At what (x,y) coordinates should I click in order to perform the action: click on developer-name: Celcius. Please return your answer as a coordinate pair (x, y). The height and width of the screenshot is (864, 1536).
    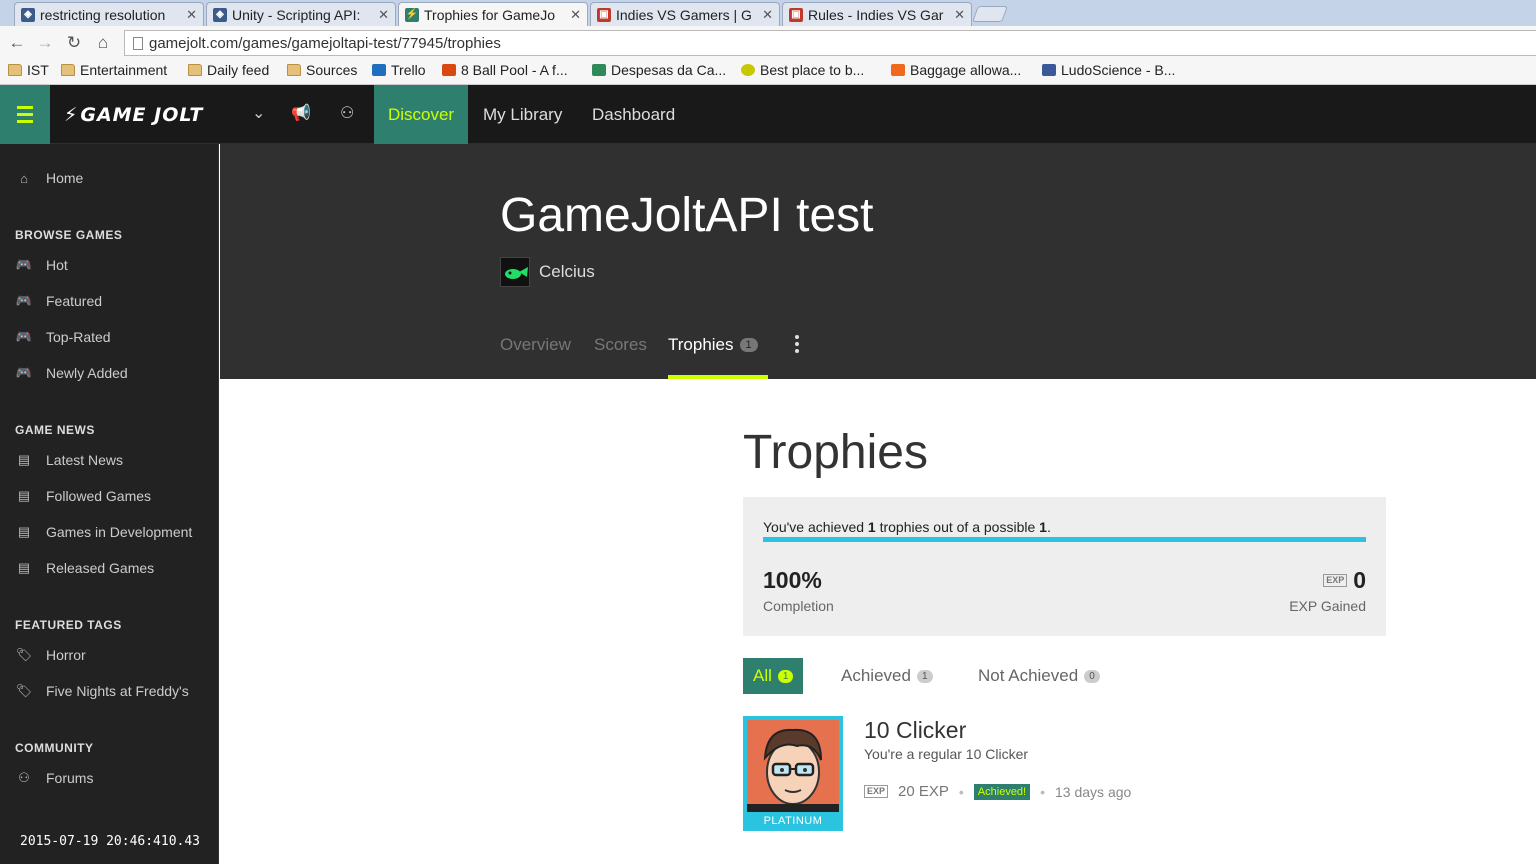
    Looking at the image, I should click on (567, 272).